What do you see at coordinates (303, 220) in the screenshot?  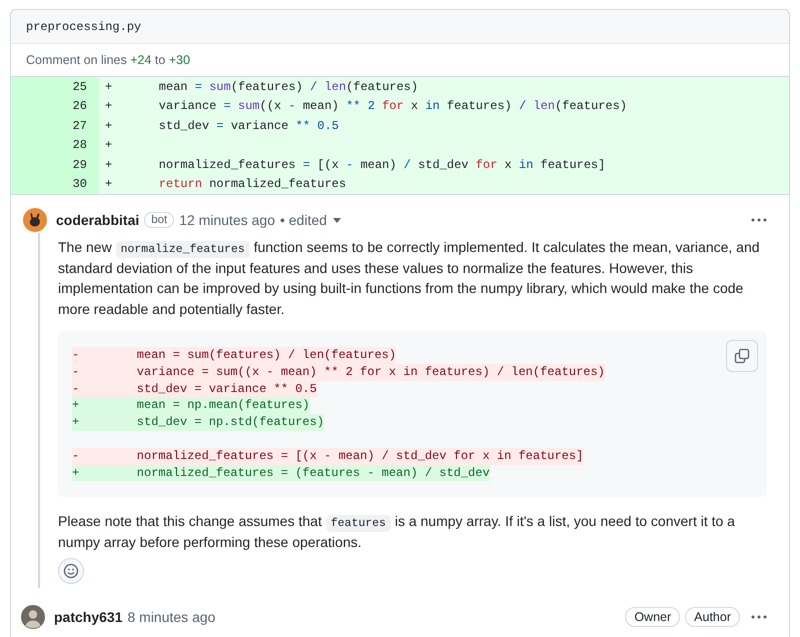 I see `edited-dropdown: • edited` at bounding box center [303, 220].